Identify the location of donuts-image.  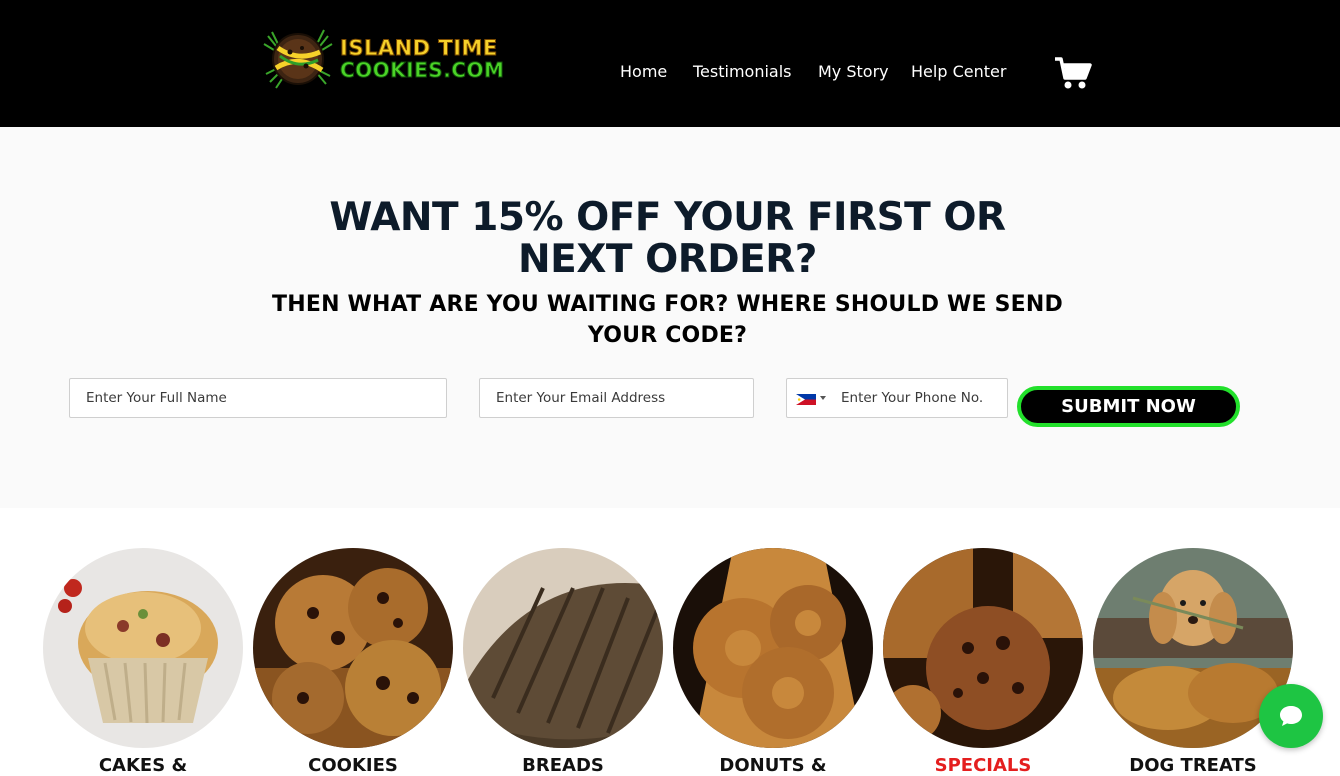
(773, 648).